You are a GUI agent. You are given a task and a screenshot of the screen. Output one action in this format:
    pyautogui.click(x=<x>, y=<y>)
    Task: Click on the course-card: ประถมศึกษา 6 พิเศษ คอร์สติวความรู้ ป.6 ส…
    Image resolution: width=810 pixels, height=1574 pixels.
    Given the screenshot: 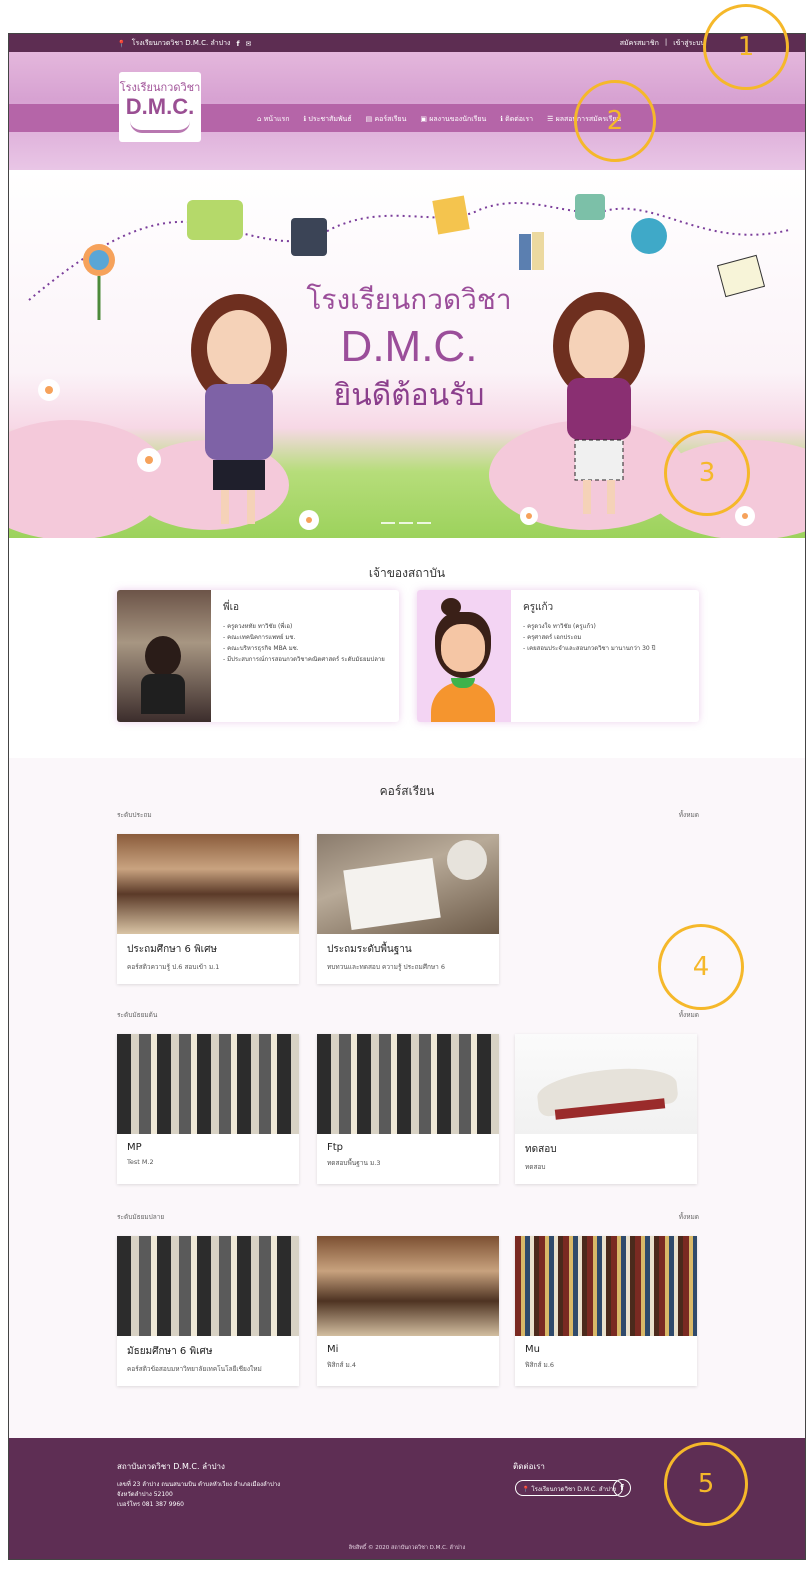 What is the action you would take?
    pyautogui.click(x=208, y=909)
    